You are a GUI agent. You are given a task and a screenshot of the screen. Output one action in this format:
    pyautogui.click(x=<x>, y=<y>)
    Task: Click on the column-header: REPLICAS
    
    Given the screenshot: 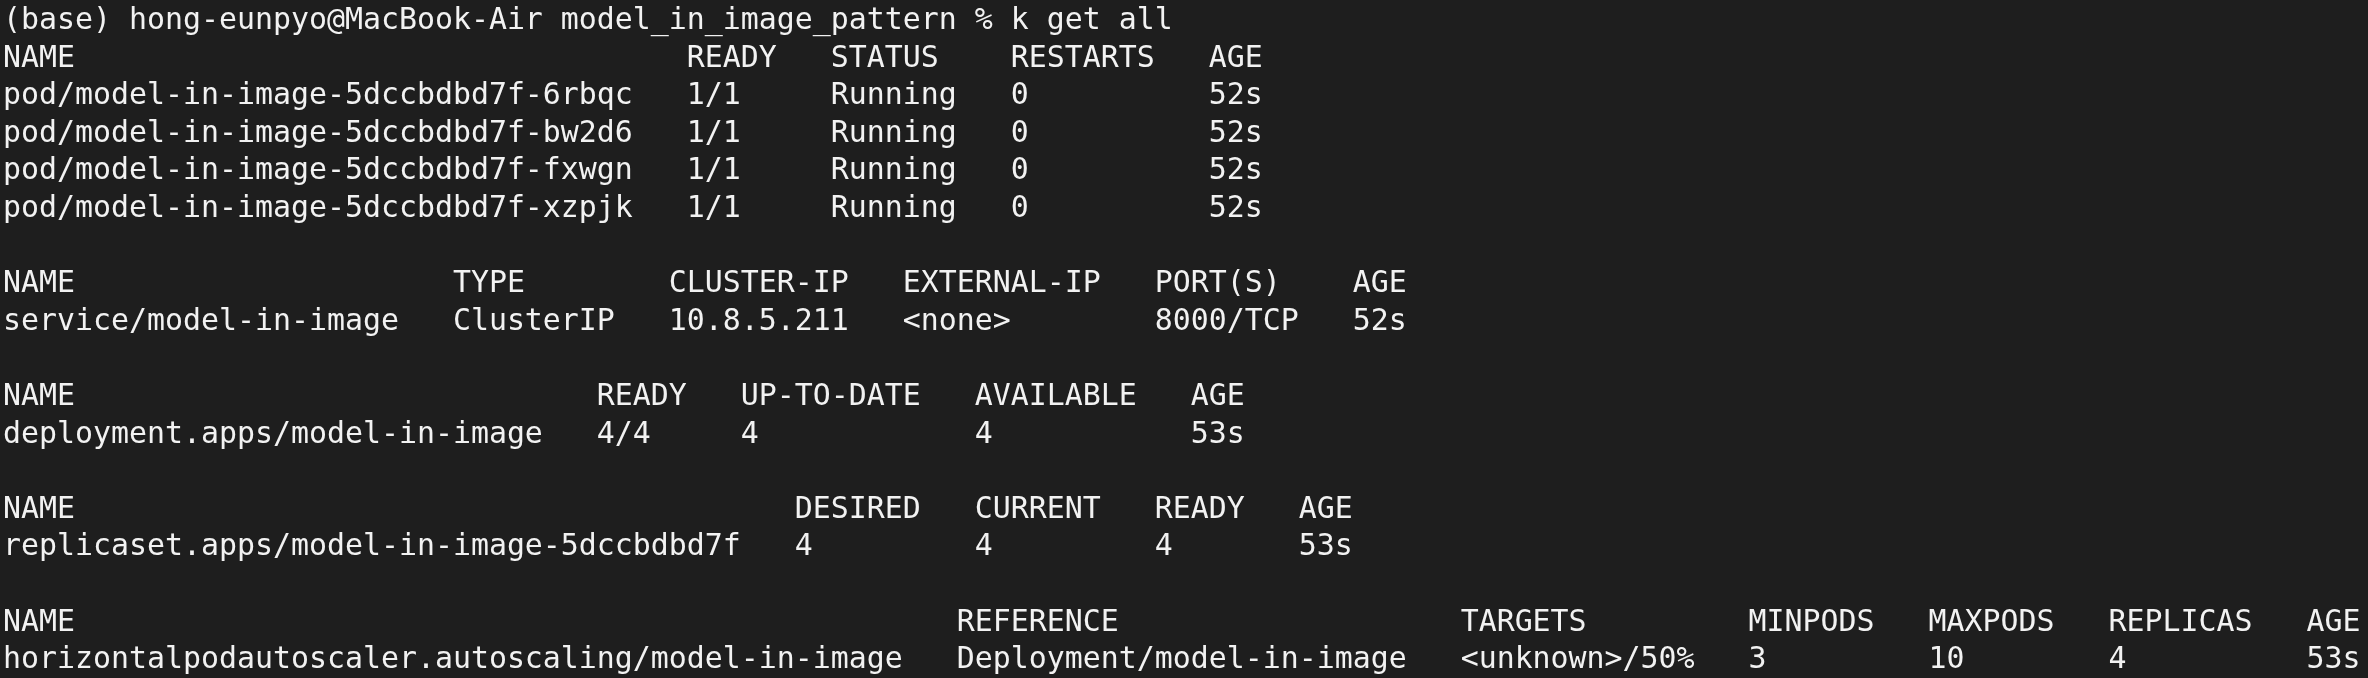 What is the action you would take?
    pyautogui.click(x=2181, y=620)
    